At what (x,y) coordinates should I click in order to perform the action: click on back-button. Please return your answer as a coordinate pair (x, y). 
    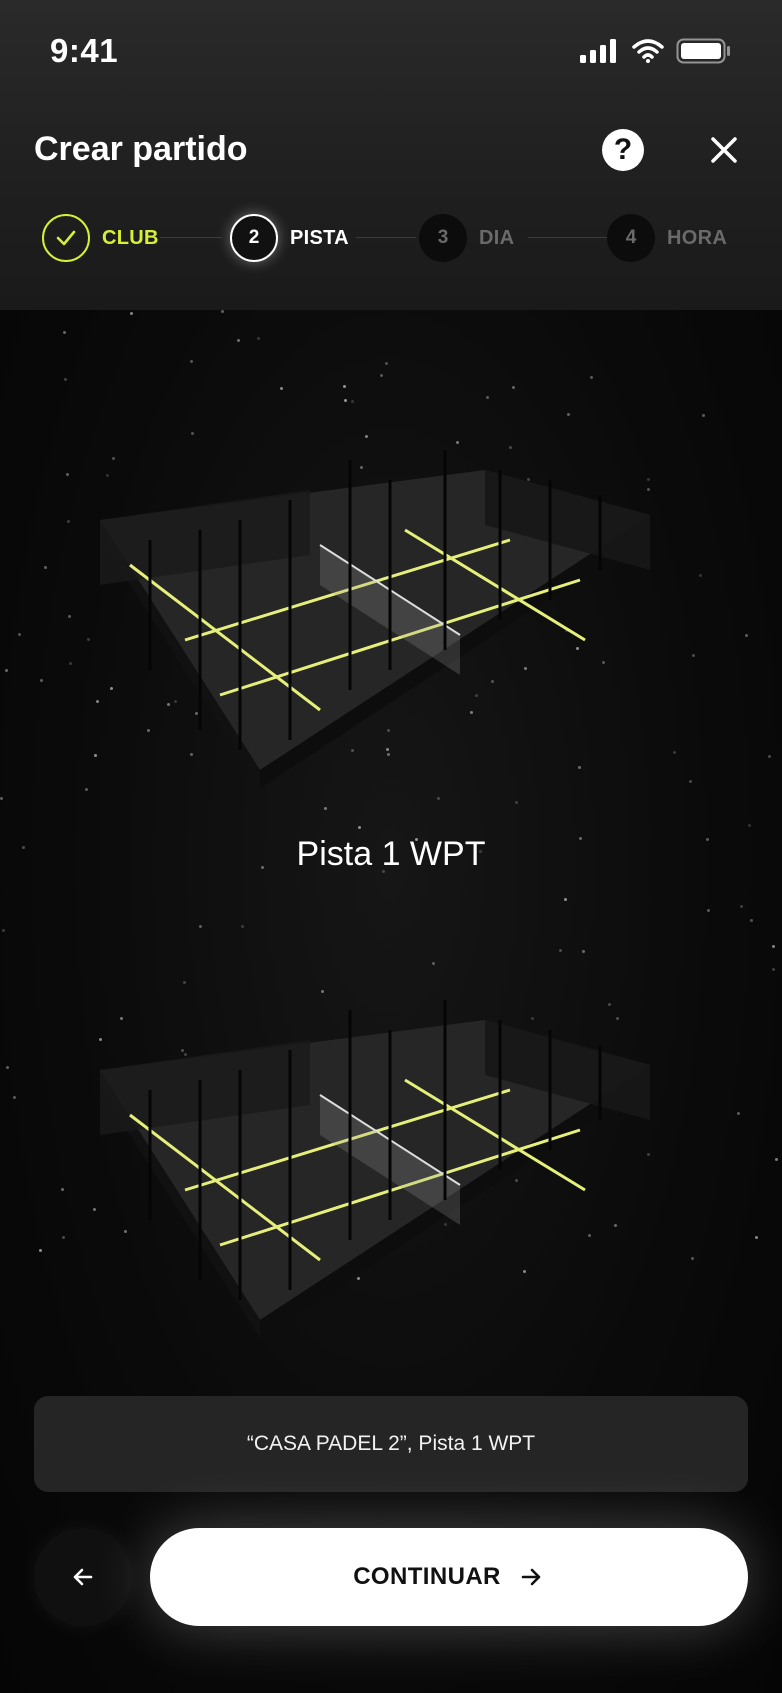
    Looking at the image, I should click on (83, 1577).